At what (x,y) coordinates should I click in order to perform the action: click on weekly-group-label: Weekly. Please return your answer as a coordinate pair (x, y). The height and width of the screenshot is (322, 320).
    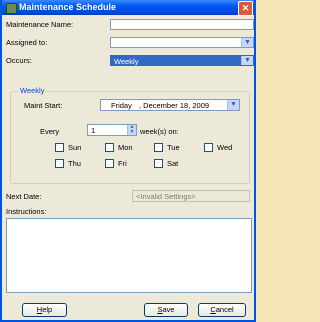
    Looking at the image, I should click on (32, 90).